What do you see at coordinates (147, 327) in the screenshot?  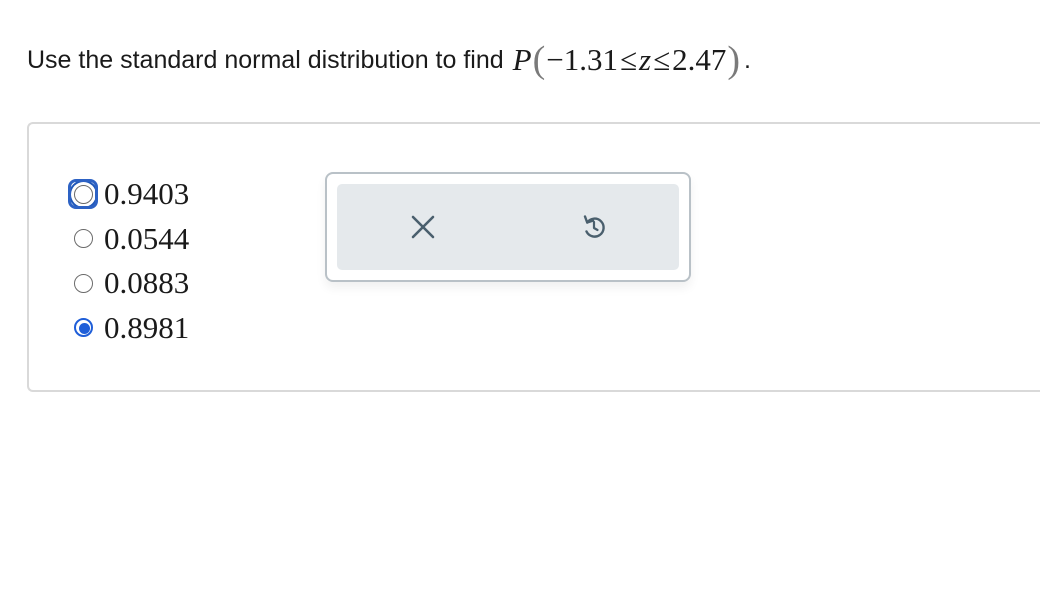 I see `option-label: 0.8981` at bounding box center [147, 327].